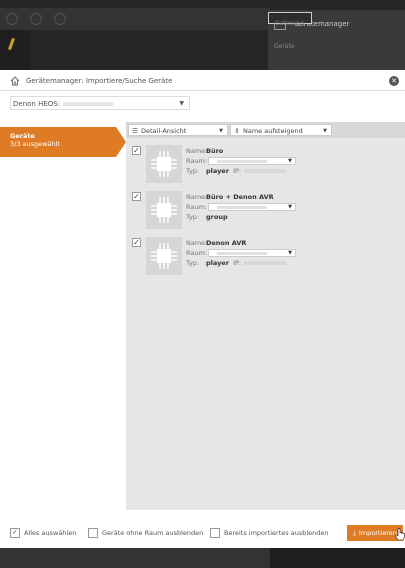 The height and width of the screenshot is (568, 405). What do you see at coordinates (400, 534) in the screenshot?
I see `hand-cursor-icon` at bounding box center [400, 534].